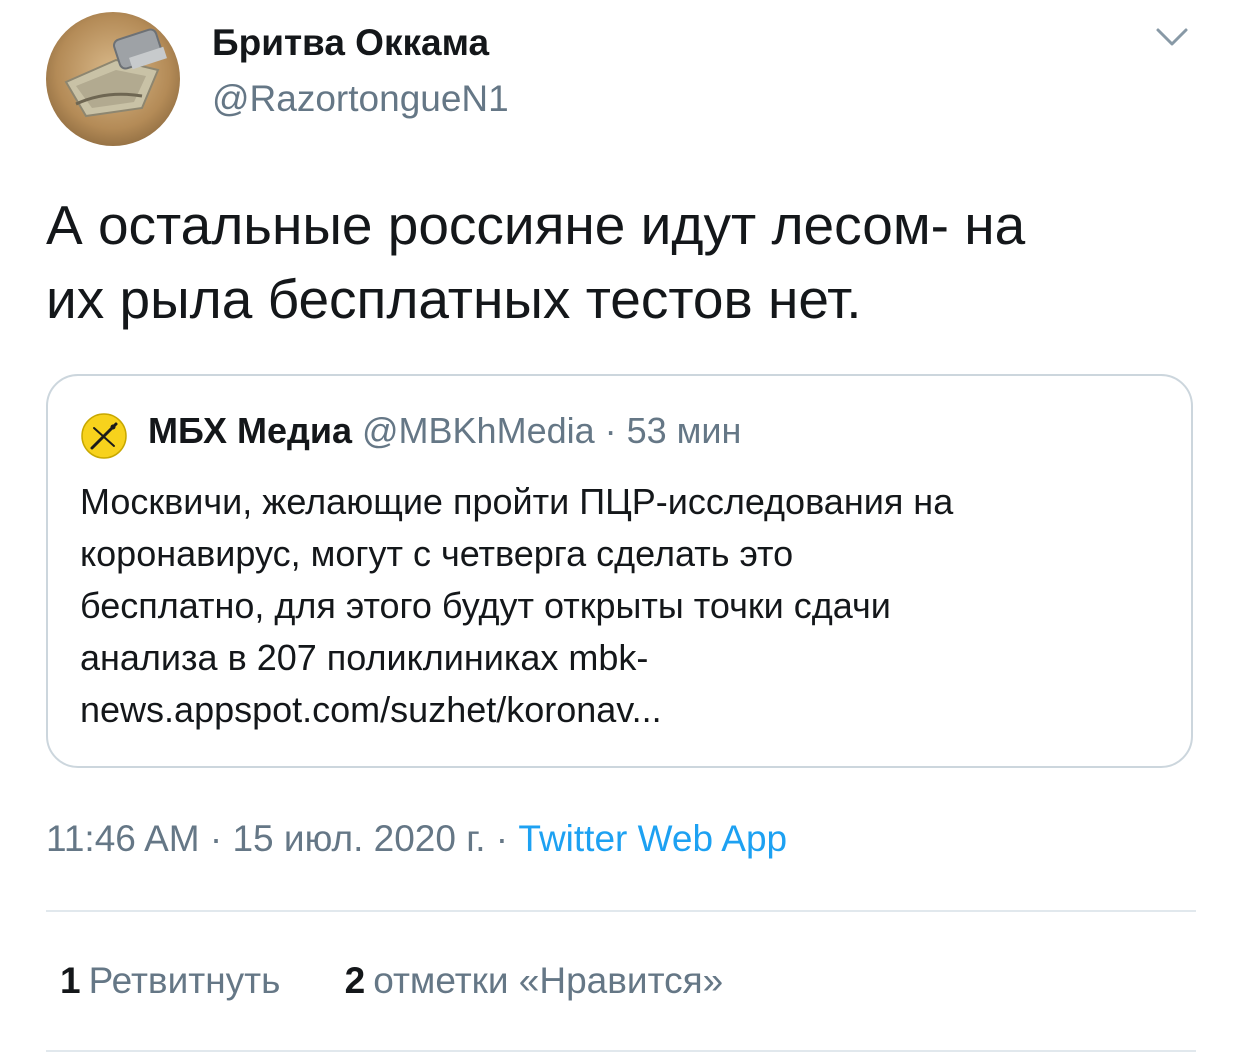 Image resolution: width=1241 pixels, height=1063 pixels. Describe the element at coordinates (104, 436) in the screenshot. I see `mbh-logo-icon` at that location.